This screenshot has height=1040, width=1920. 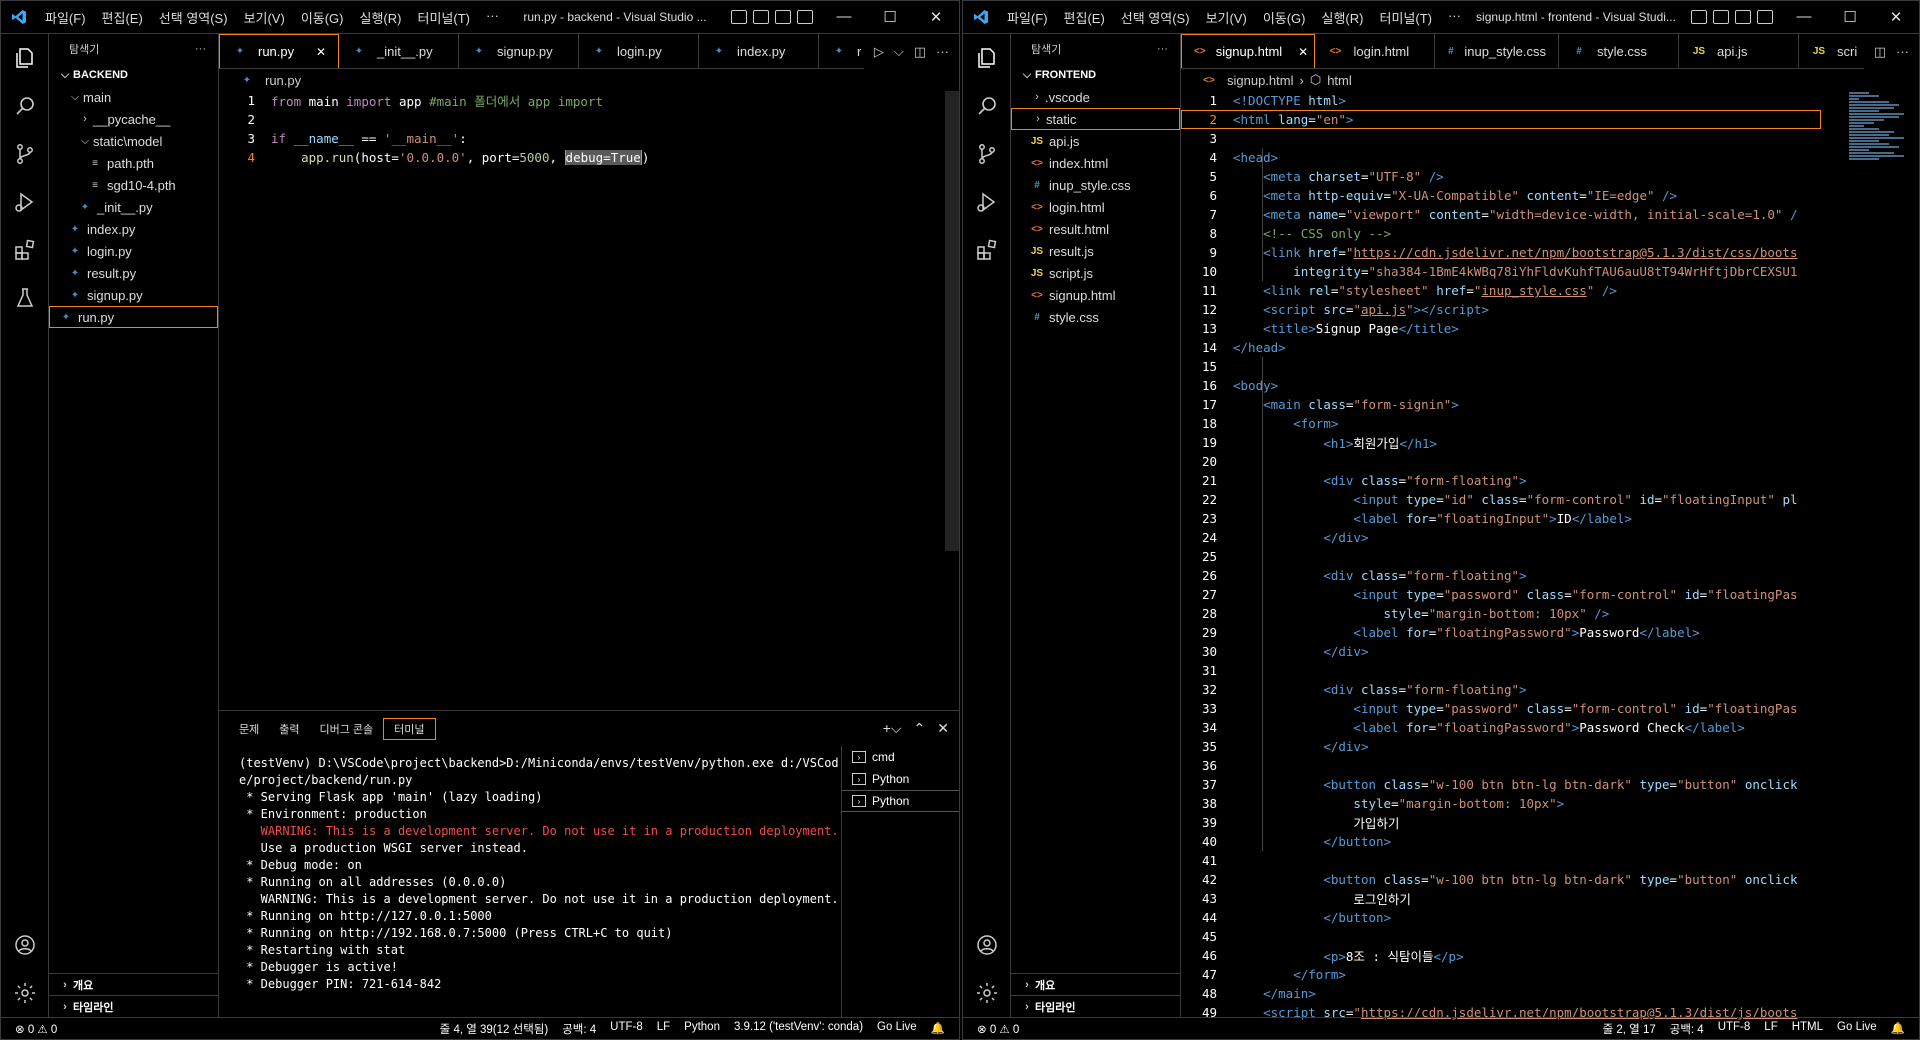 What do you see at coordinates (1248, 51) in the screenshot?
I see `editor-tab: <> signup.html ✕` at bounding box center [1248, 51].